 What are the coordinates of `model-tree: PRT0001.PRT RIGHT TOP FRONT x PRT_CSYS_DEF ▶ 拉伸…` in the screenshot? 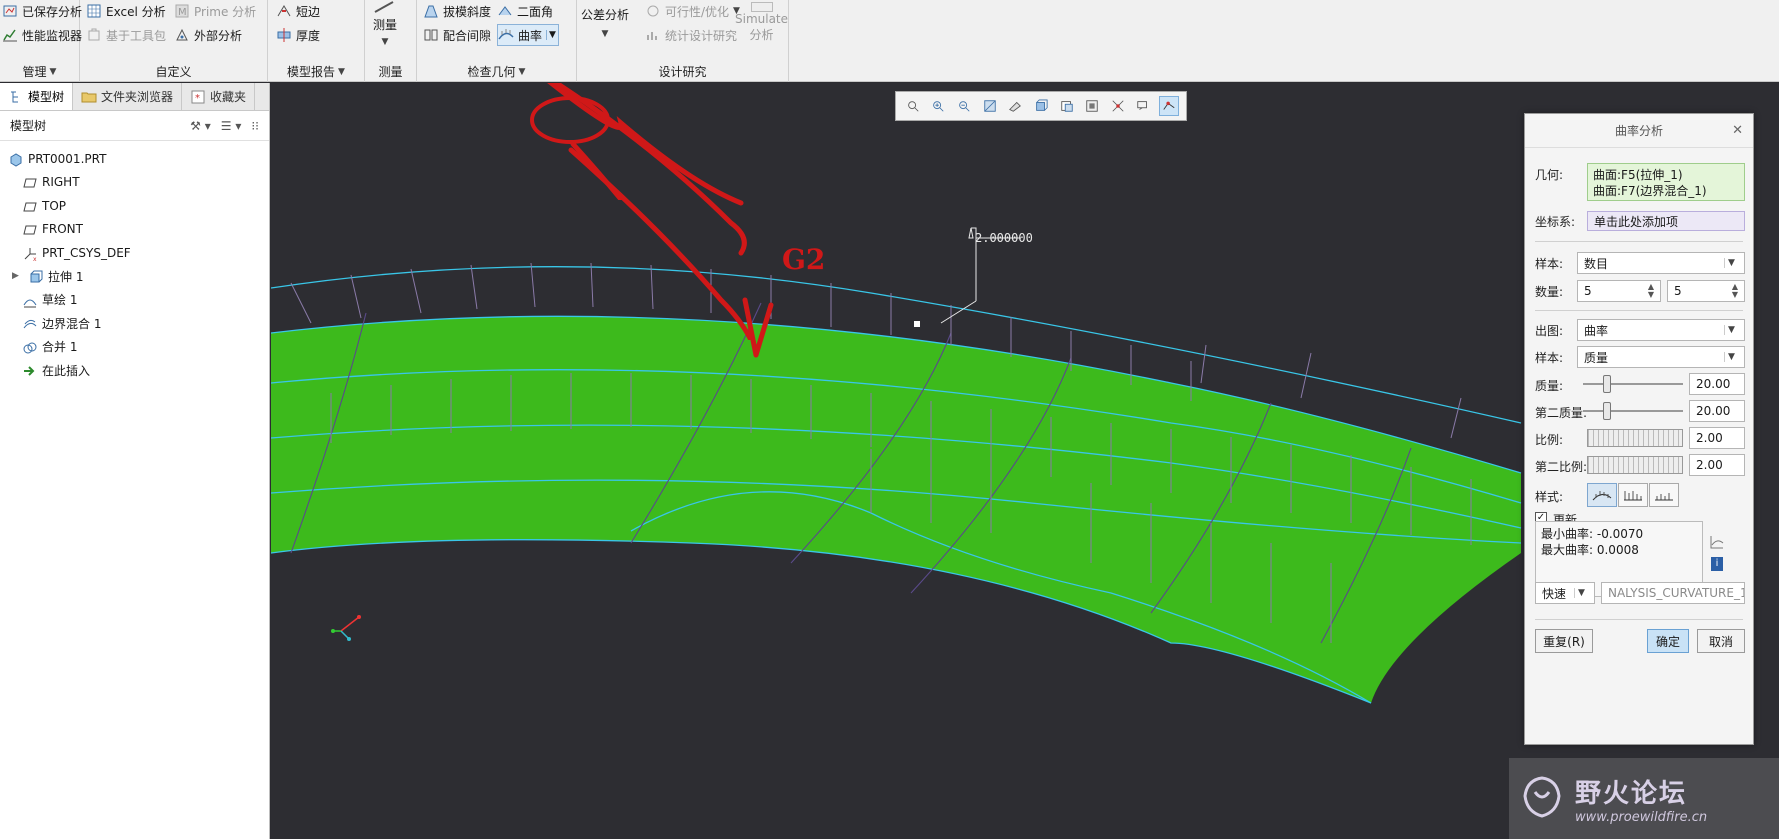 It's located at (134, 261).